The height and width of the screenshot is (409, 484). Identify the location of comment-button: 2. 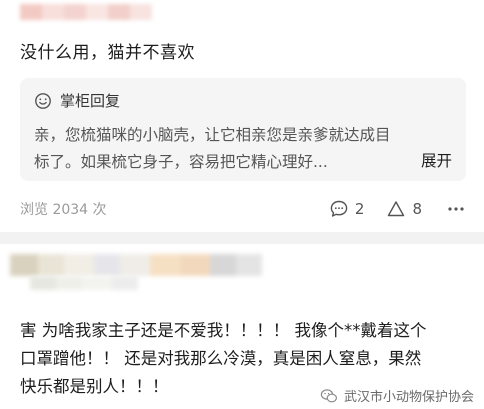
(347, 209).